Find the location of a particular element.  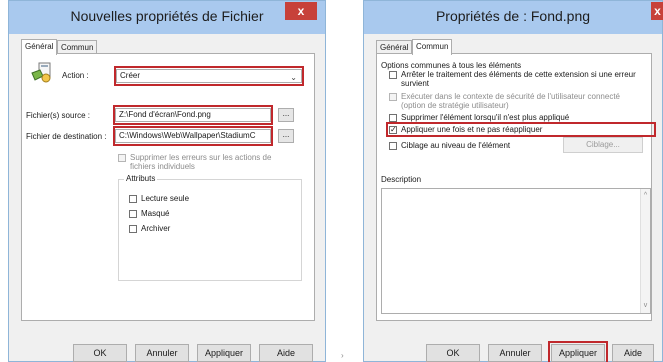

left-cancel-button: Annuler is located at coordinates (162, 353).